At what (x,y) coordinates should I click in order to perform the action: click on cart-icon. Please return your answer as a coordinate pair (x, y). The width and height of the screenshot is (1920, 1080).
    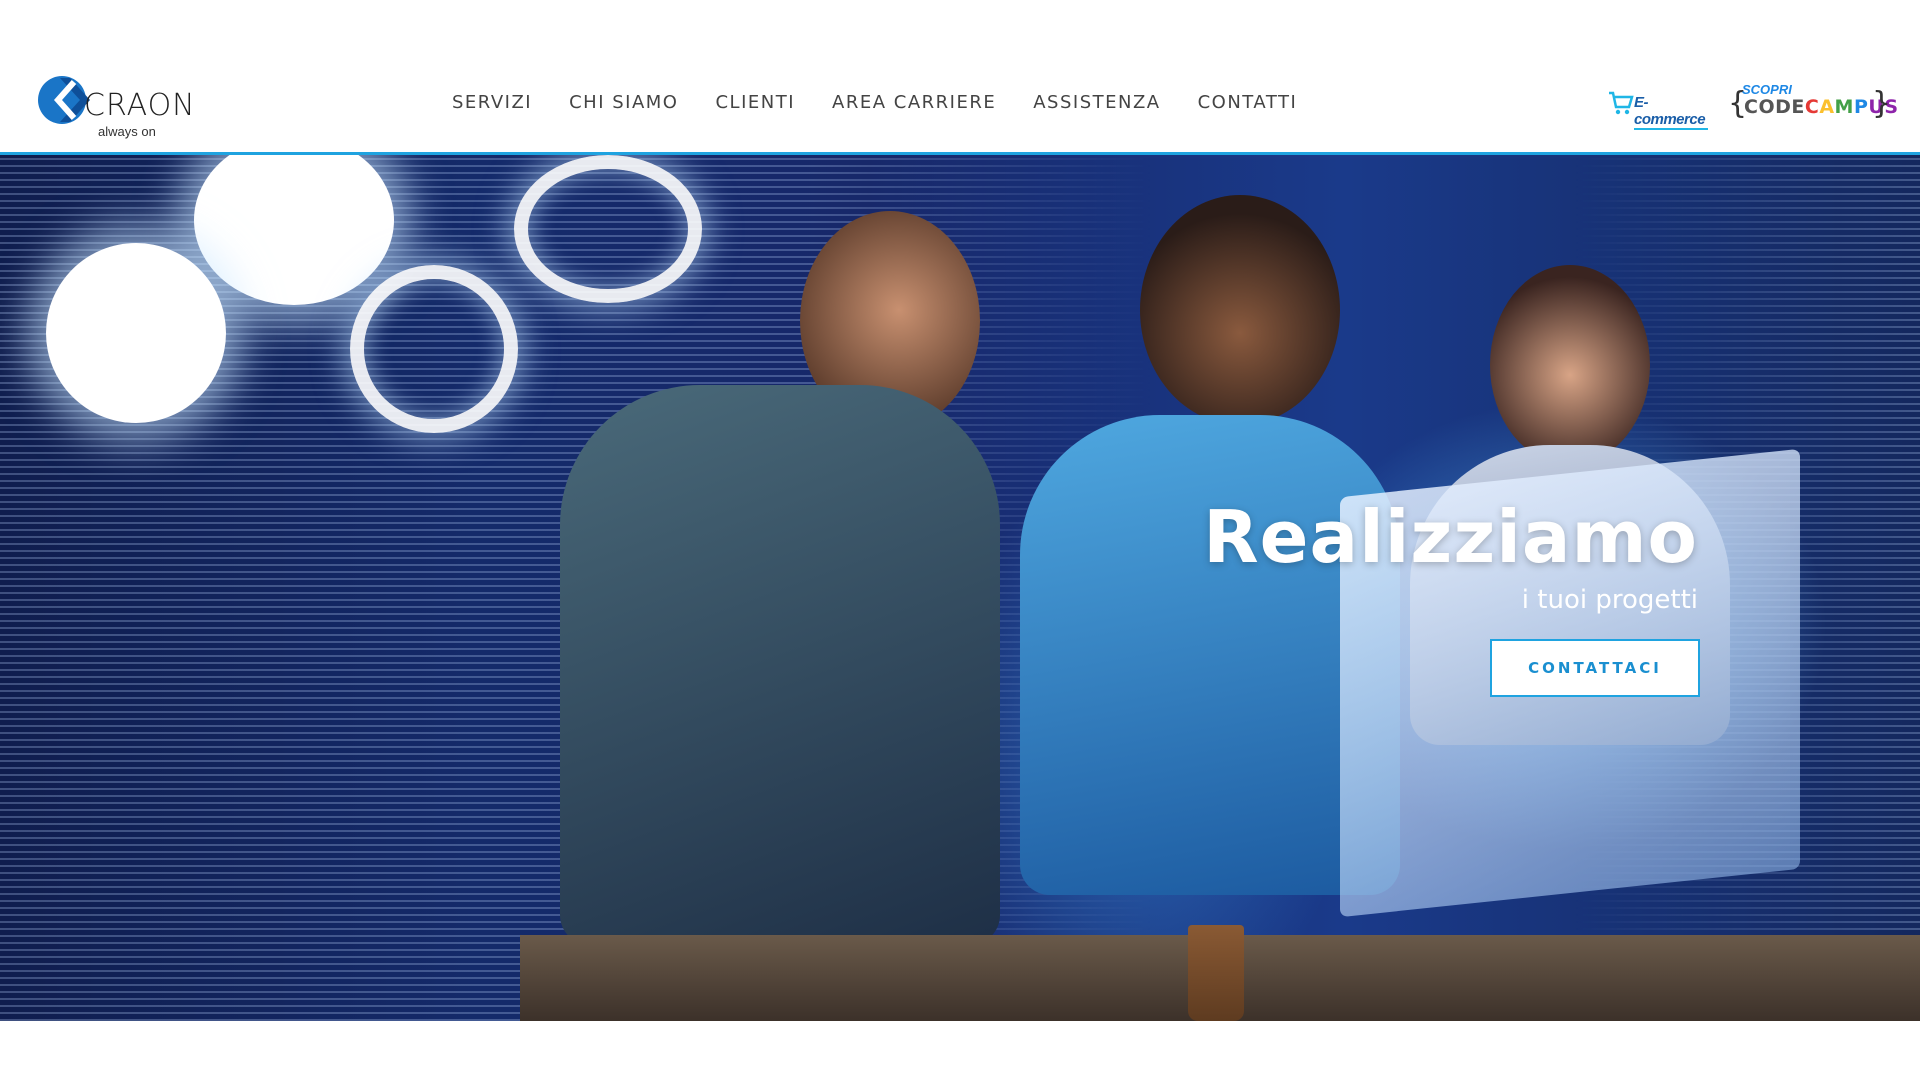
    Looking at the image, I should click on (1621, 103).